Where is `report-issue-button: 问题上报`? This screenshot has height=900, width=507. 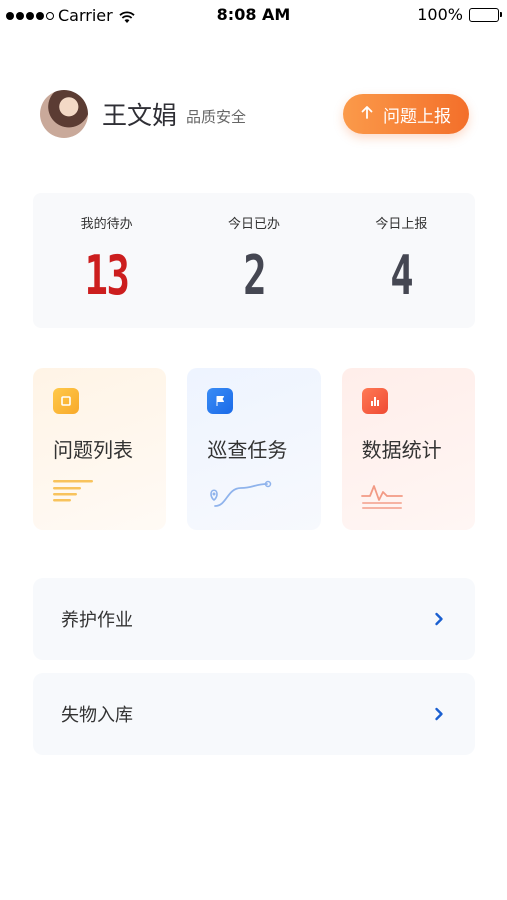 report-issue-button: 问题上报 is located at coordinates (406, 114).